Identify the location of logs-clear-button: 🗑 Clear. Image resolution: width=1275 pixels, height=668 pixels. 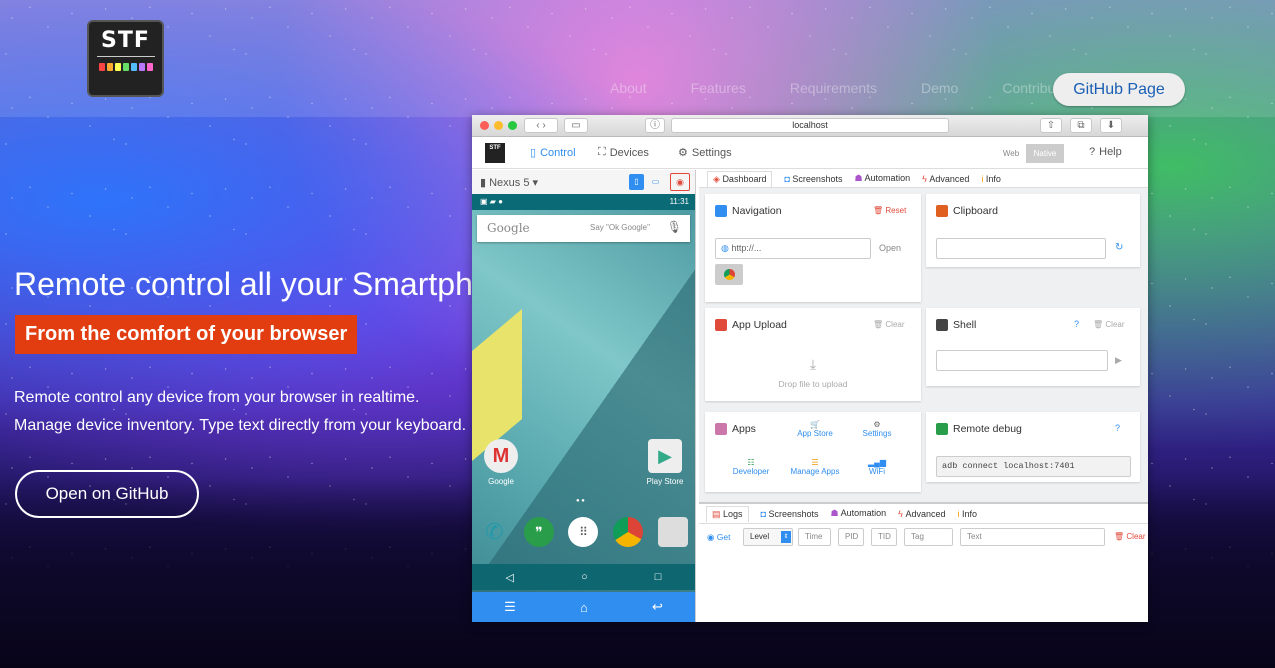
(1130, 536).